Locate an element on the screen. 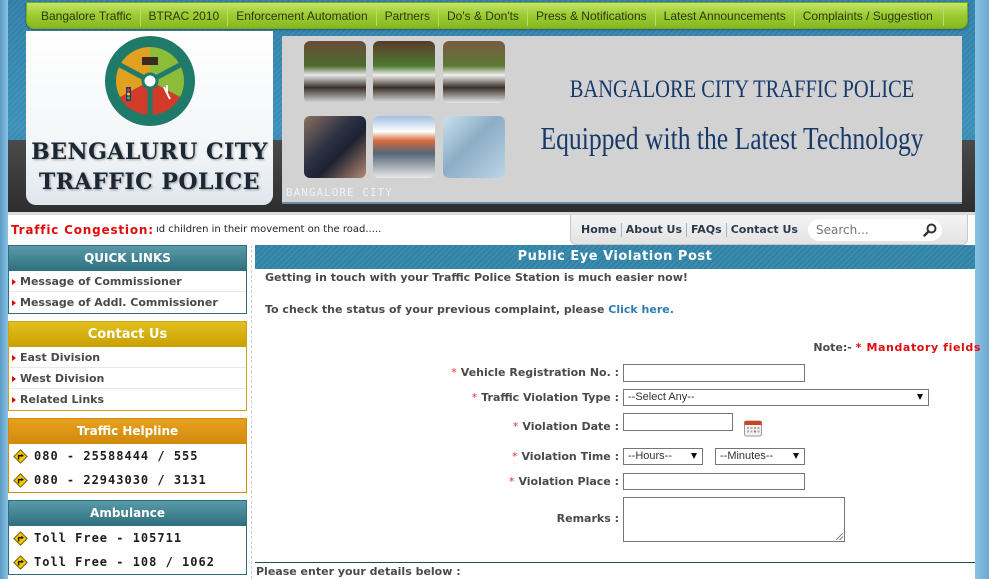 Image resolution: width=989 pixels, height=579 pixels. banner-heading: BANGALORE CITY TRAFFIC POLICE is located at coordinates (742, 89).